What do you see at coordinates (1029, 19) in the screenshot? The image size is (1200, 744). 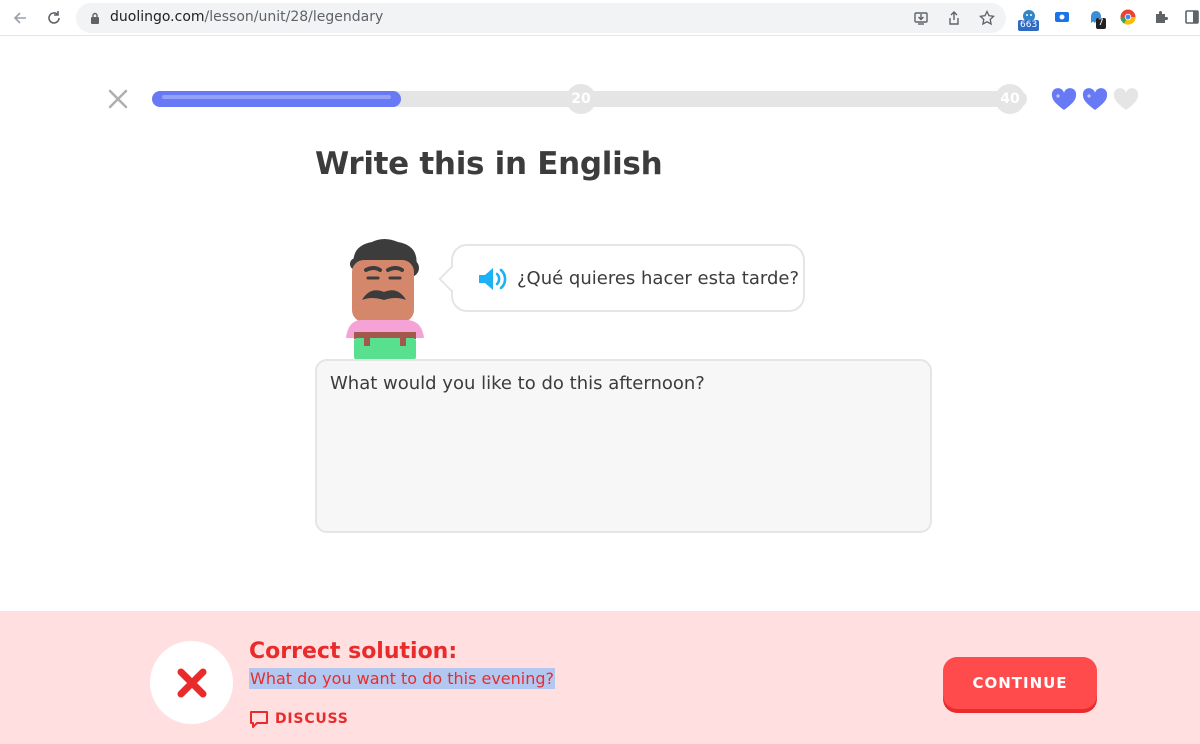 I see `ext-ghost-icon: 663` at bounding box center [1029, 19].